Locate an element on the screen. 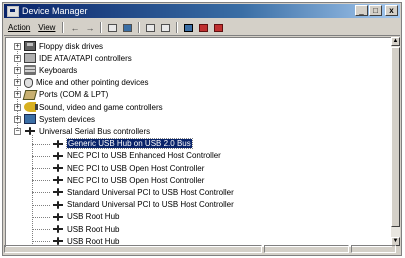  folder-icon is located at coordinates (113, 27).